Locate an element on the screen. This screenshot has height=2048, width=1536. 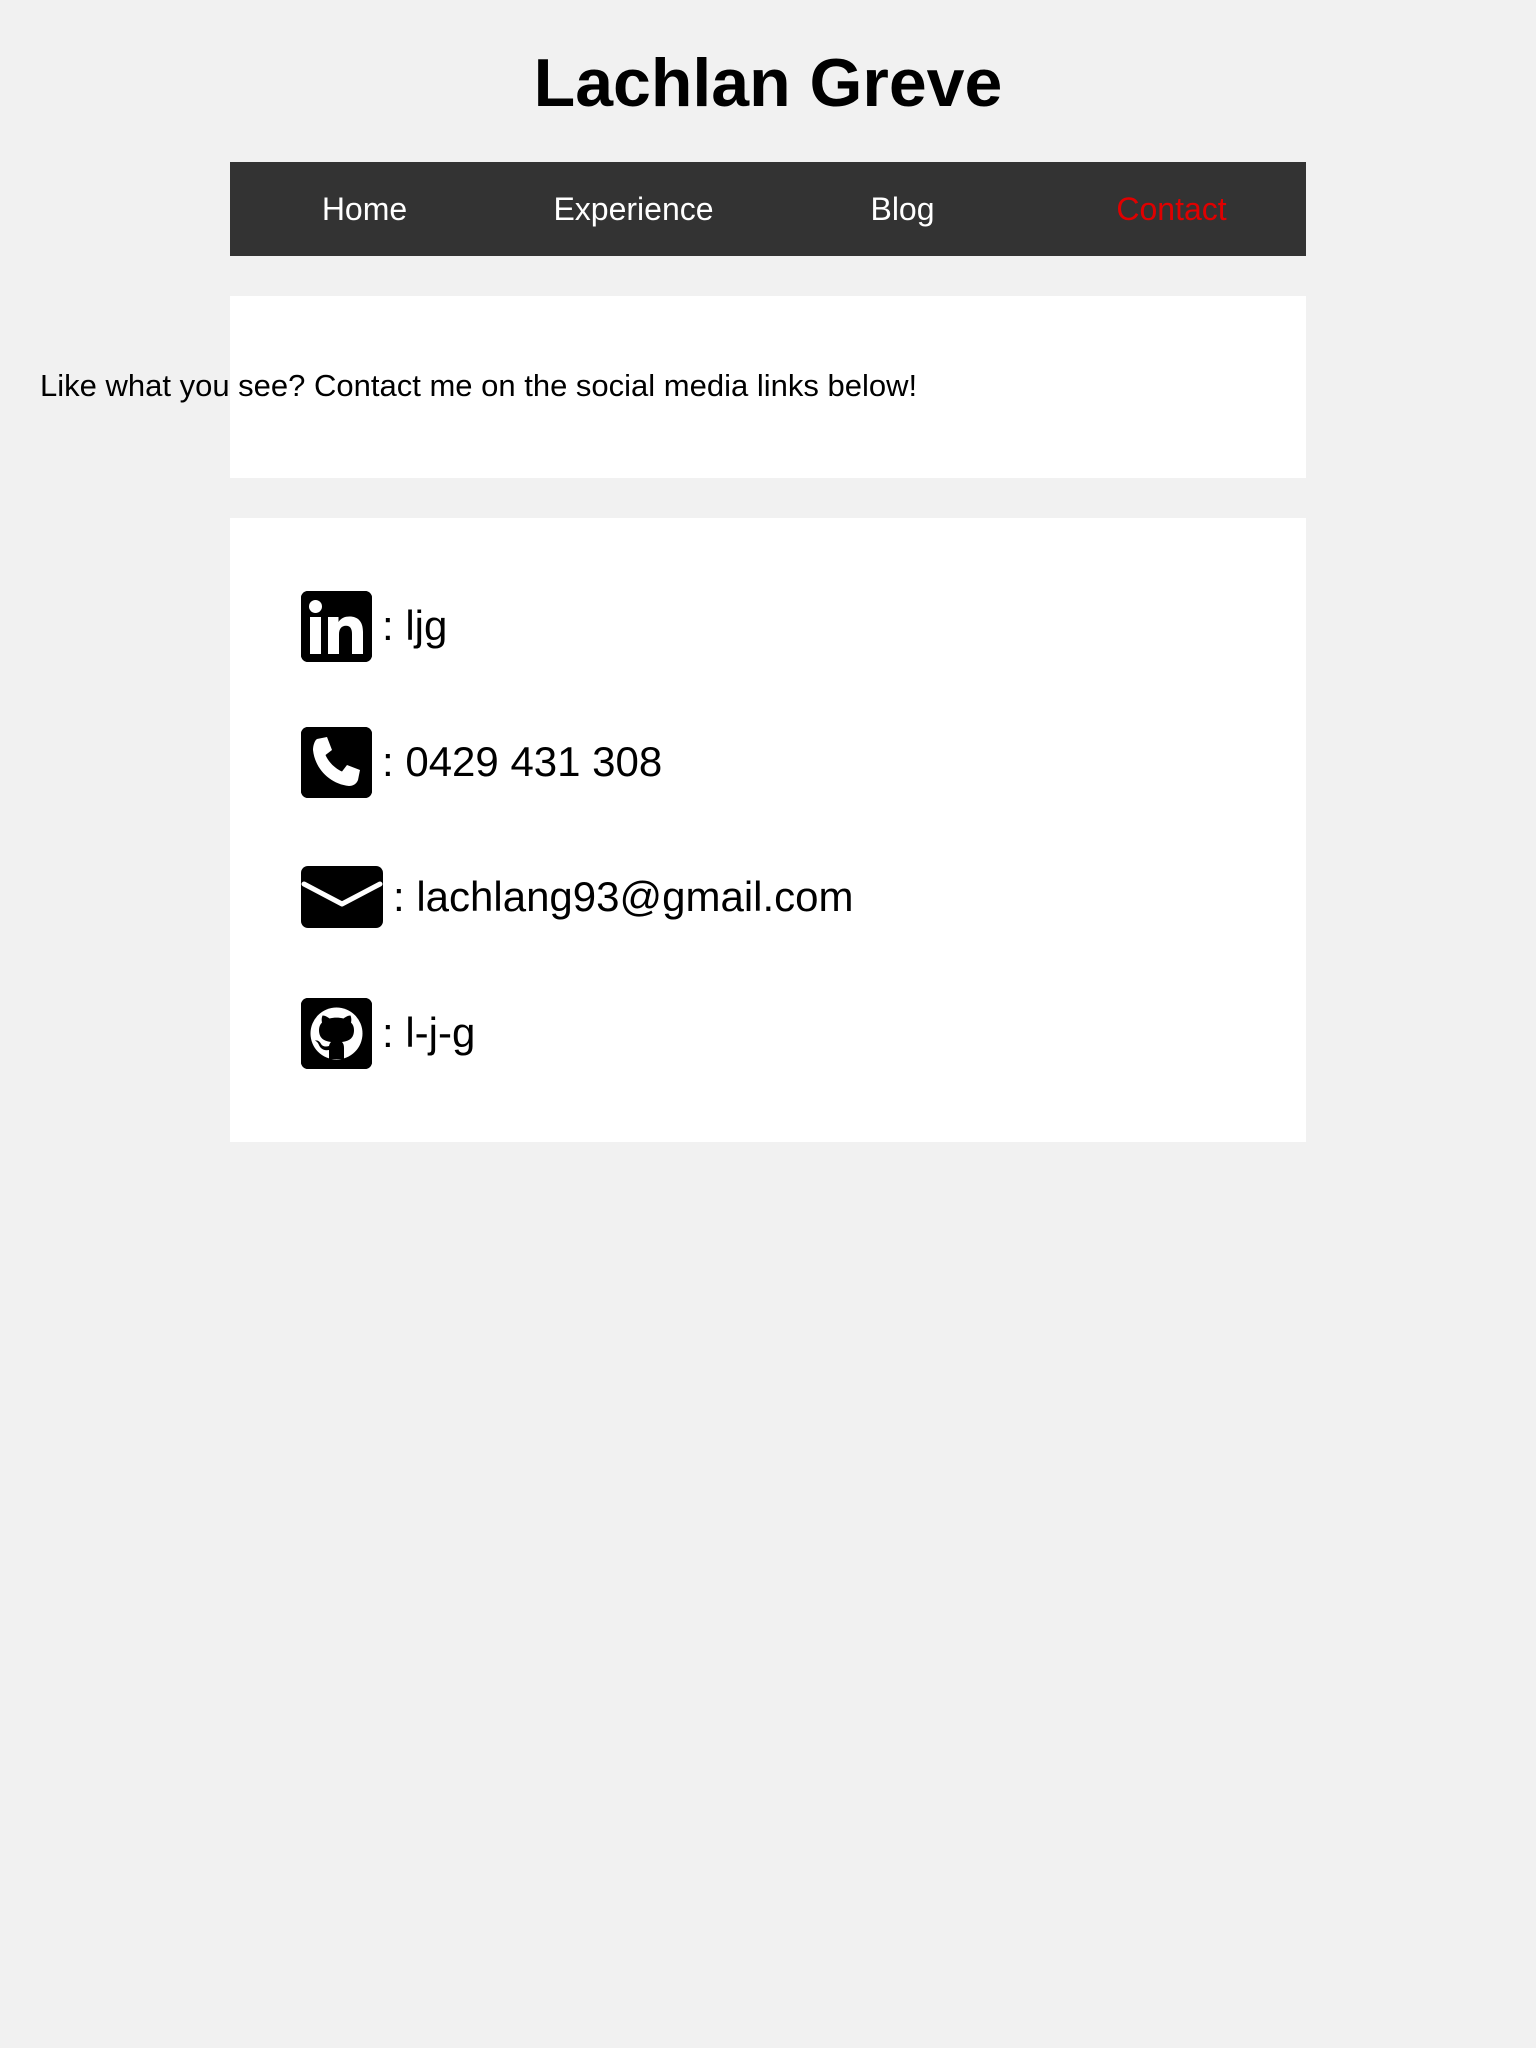
main-nav: Home Experience Blog Contact is located at coordinates (768, 209).